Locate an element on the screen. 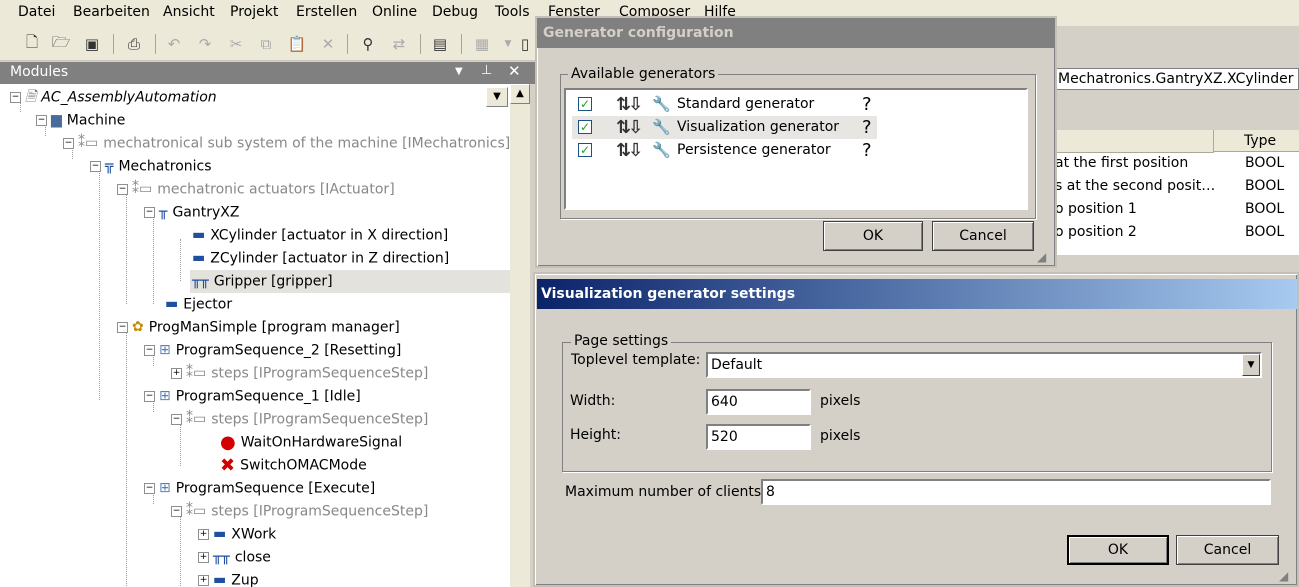 The height and width of the screenshot is (587, 1299). generator-row-persistence: ✓ ⇅⇩ 🔧 Persistence generator ? is located at coordinates (724, 150).